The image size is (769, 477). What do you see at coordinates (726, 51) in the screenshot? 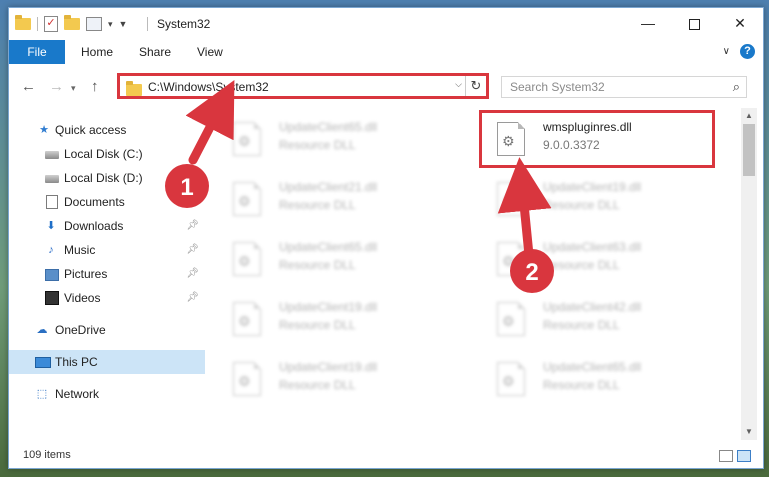
I see `expand-ribbon-icon: ∨` at bounding box center [726, 51].